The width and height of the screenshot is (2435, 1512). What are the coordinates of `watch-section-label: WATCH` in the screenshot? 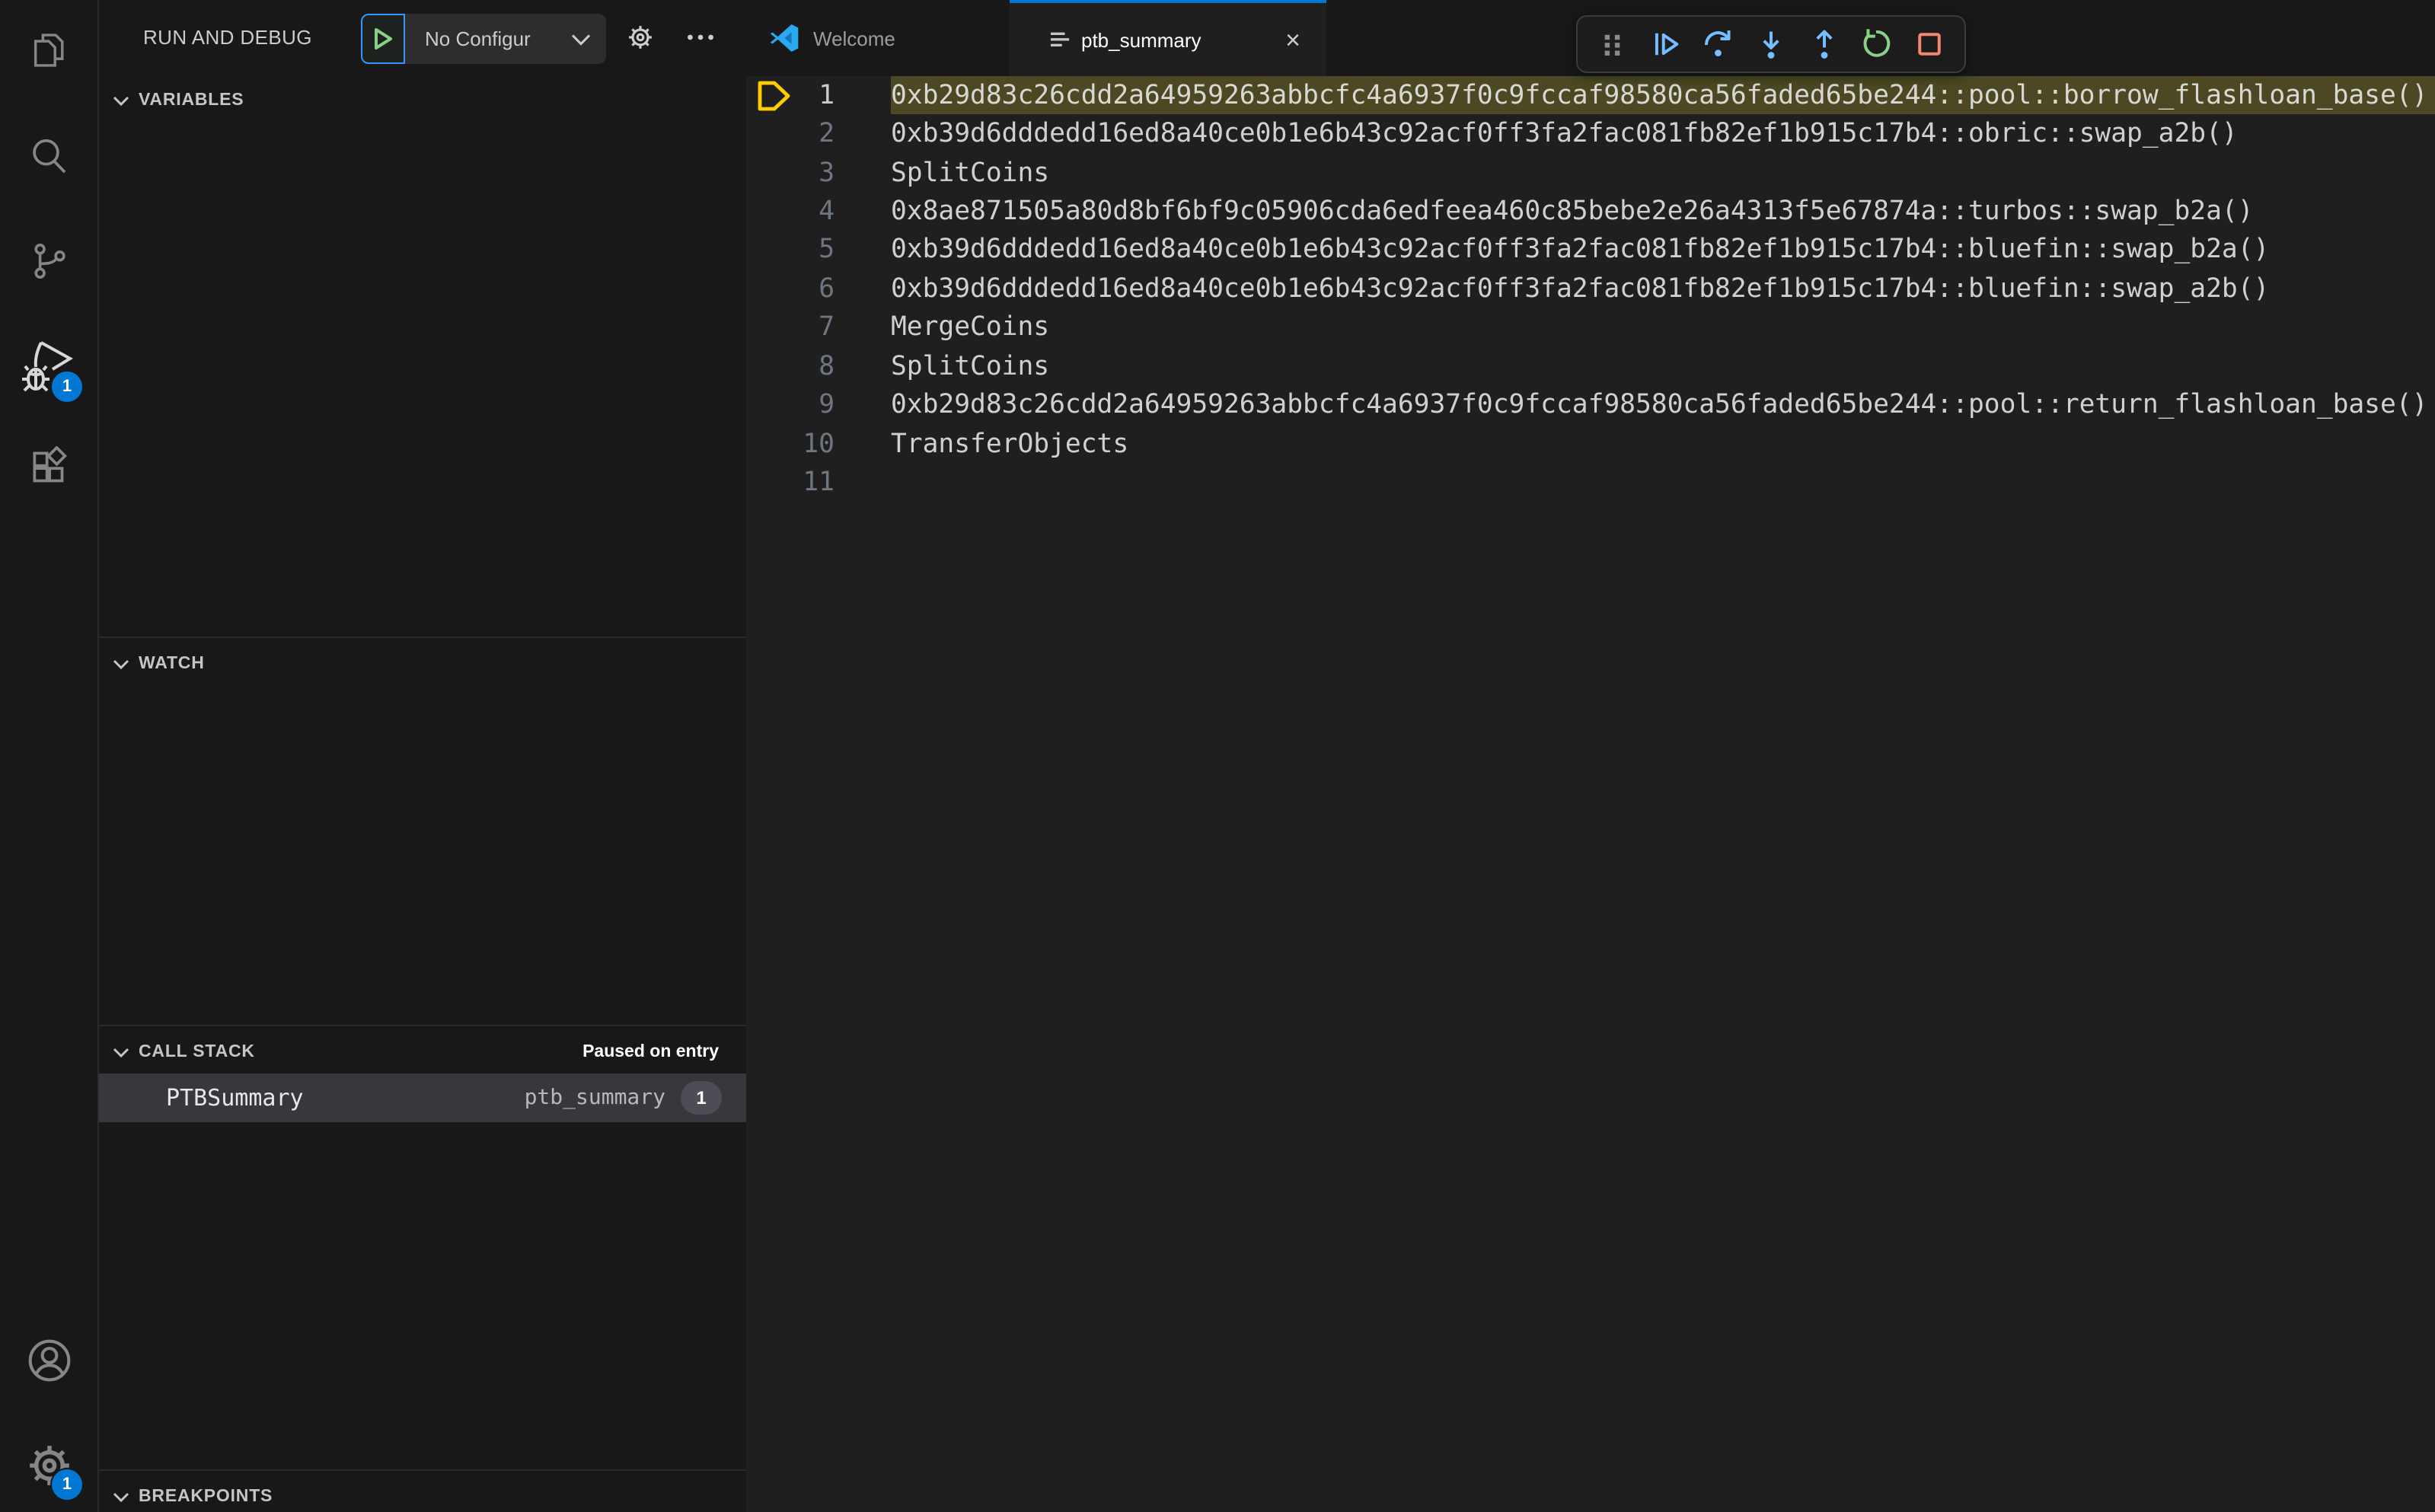 It's located at (172, 664).